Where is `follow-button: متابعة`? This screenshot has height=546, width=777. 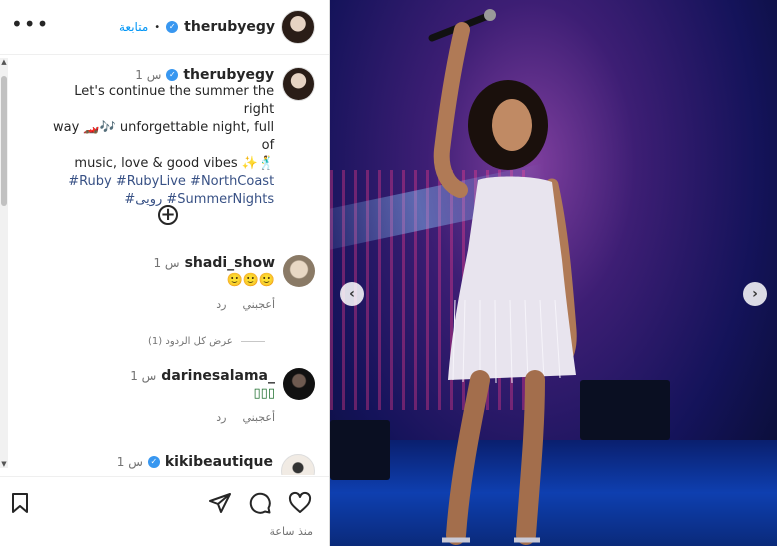
follow-button: متابعة is located at coordinates (133, 27).